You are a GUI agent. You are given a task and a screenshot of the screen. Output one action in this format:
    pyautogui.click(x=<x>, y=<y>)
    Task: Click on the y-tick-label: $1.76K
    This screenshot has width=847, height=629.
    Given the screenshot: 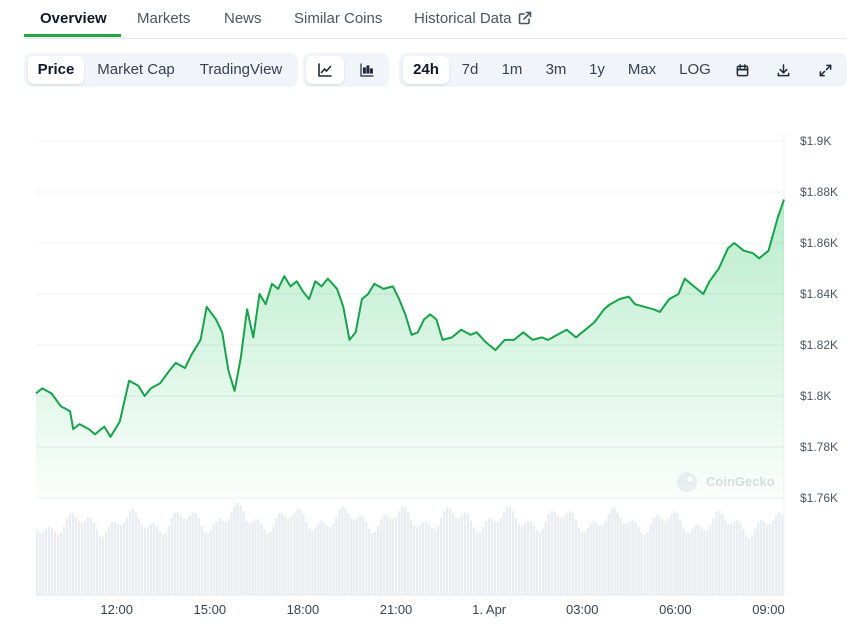 What is the action you would take?
    pyautogui.click(x=819, y=498)
    